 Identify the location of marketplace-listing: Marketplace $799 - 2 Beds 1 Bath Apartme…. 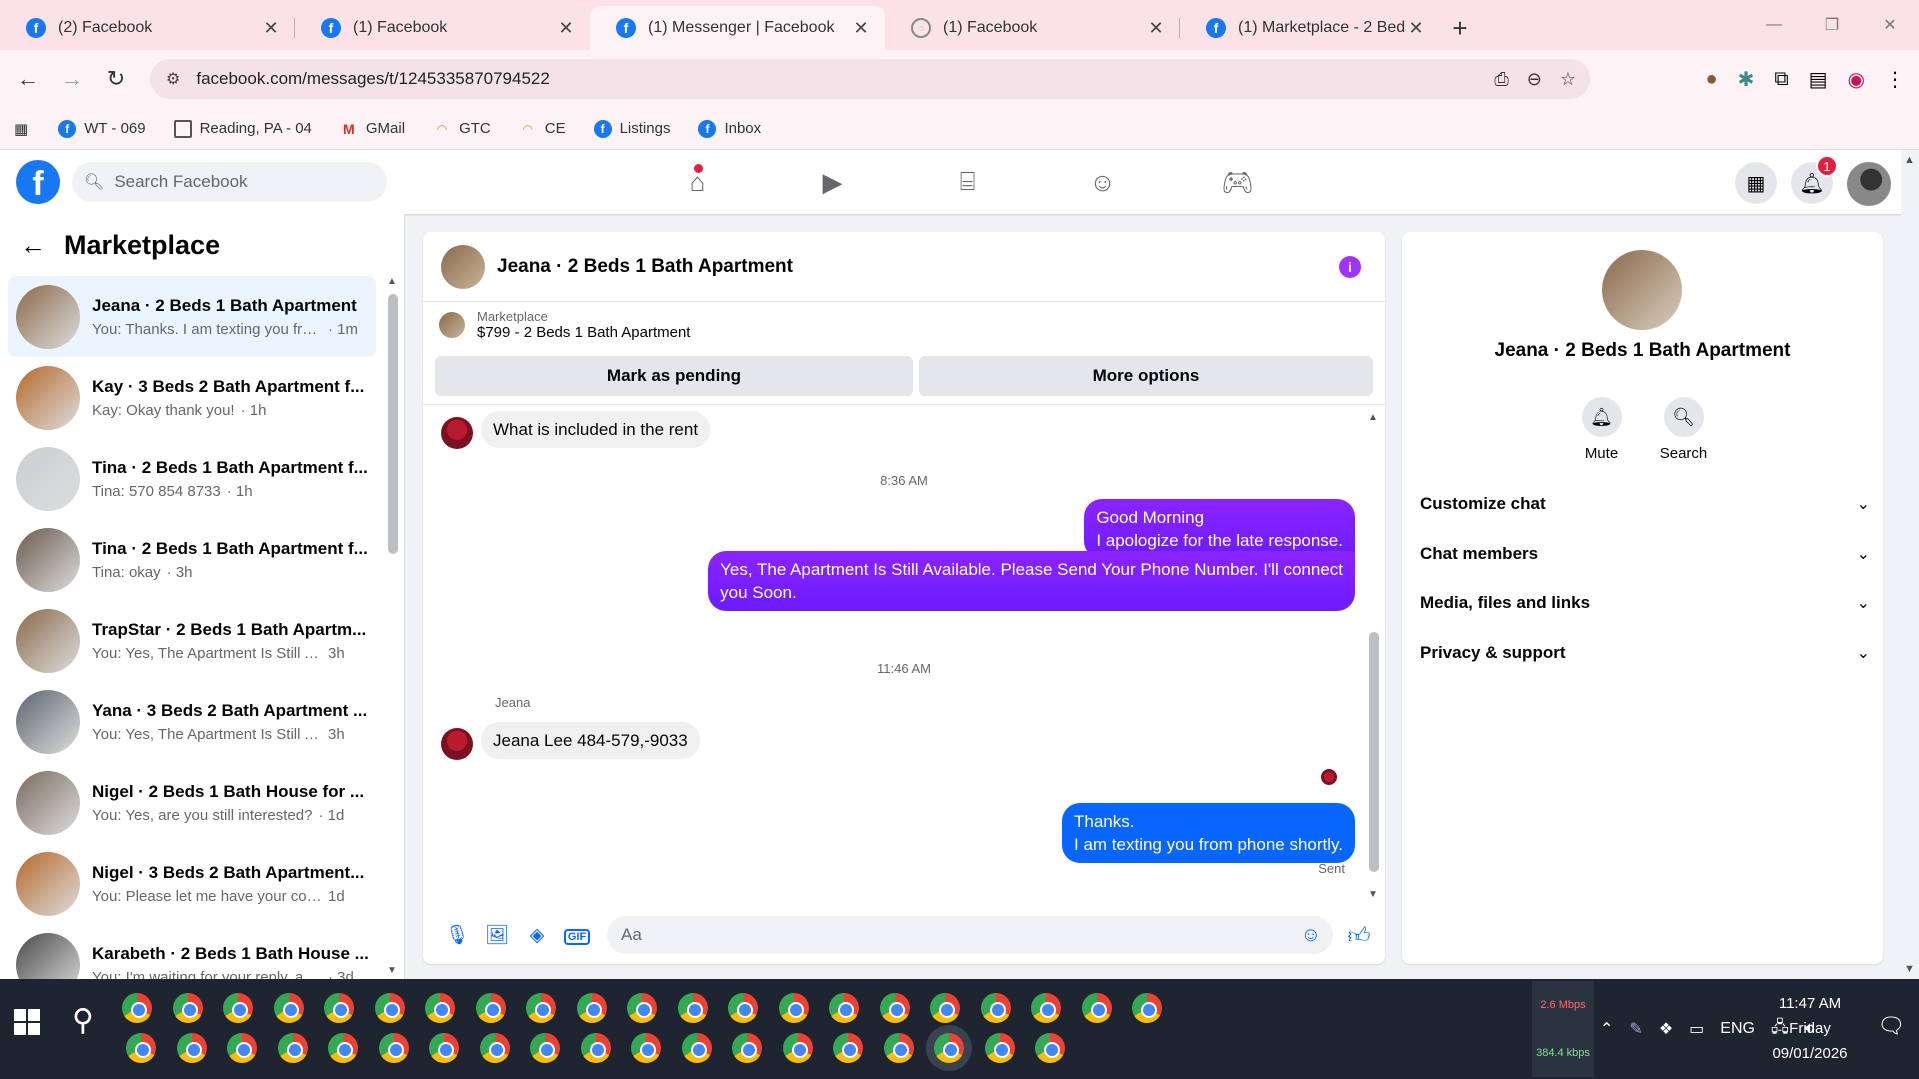
(904, 325).